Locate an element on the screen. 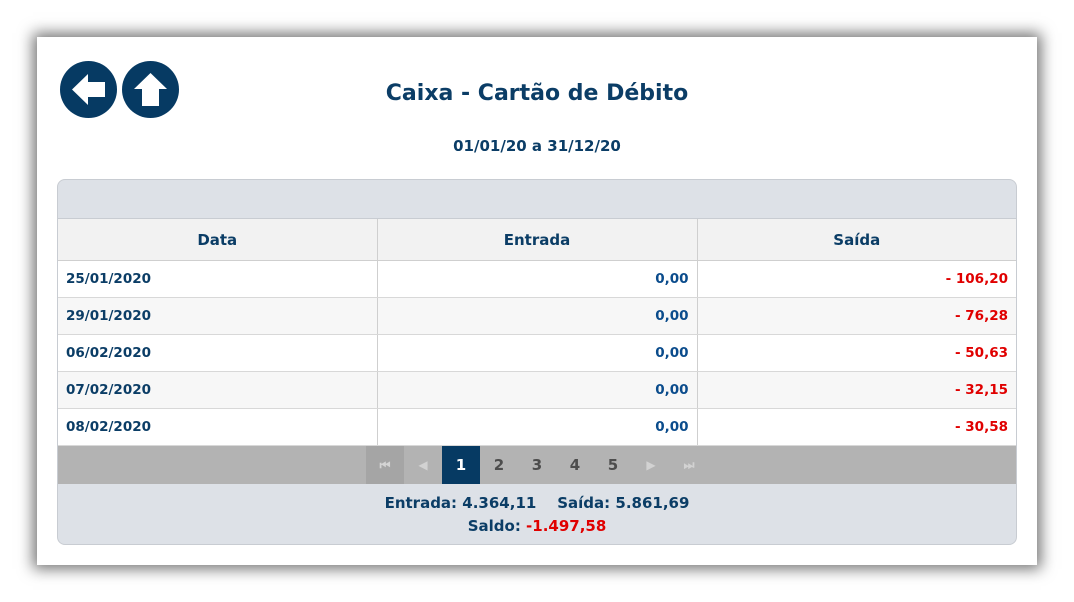  table-row: 07/02/2020 0,00 - 32,15 is located at coordinates (537, 390).